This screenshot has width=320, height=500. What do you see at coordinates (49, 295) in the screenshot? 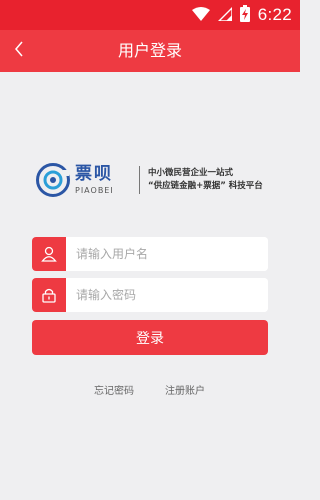
I see `lock-icon` at bounding box center [49, 295].